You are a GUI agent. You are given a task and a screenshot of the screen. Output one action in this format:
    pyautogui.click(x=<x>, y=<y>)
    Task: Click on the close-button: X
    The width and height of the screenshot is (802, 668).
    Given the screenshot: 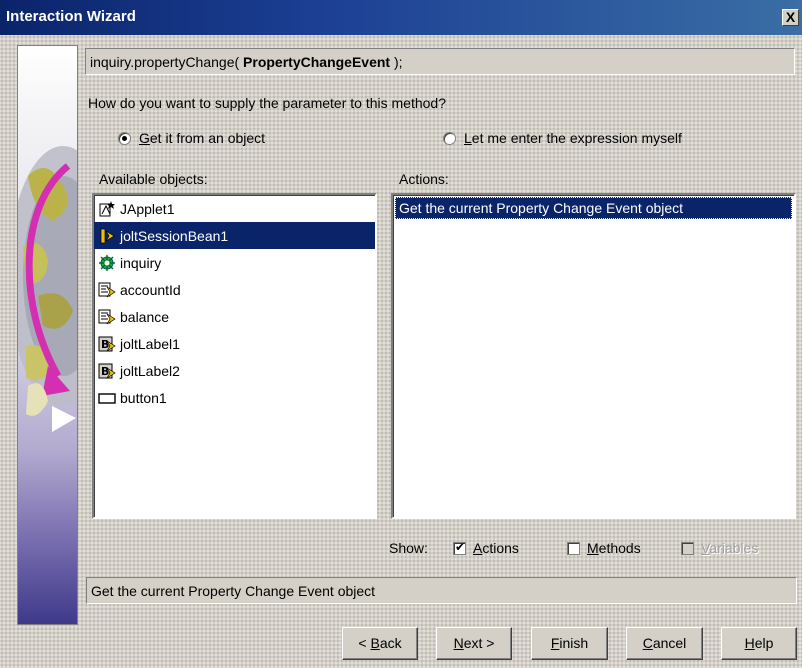 What is the action you would take?
    pyautogui.click(x=790, y=17)
    